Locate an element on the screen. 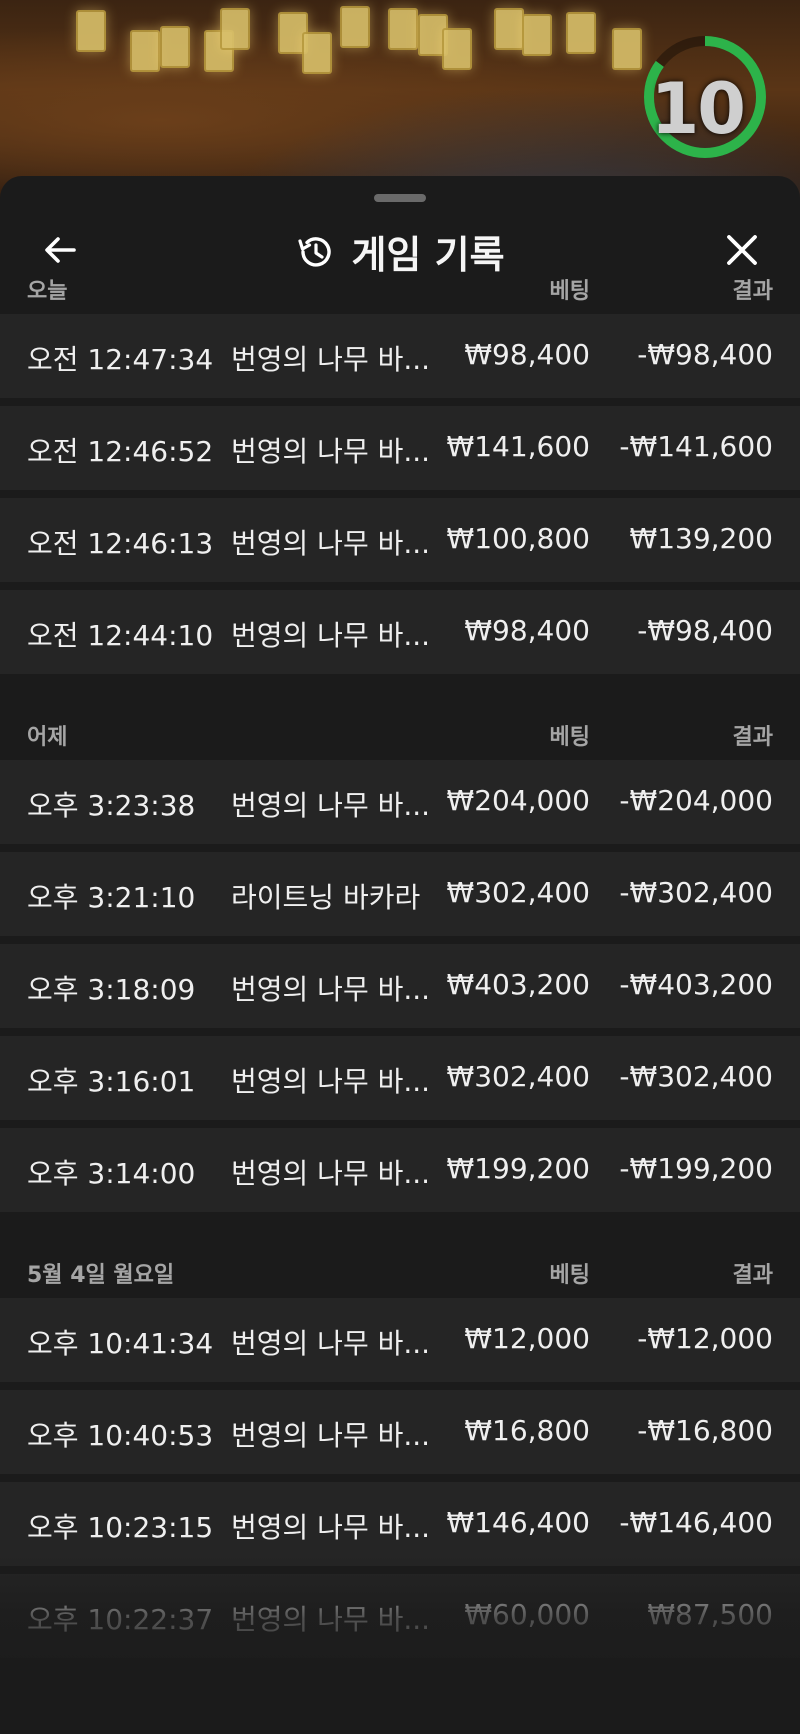 The height and width of the screenshot is (1734, 800). row-time: 오전 12:46:52 is located at coordinates (120, 451).